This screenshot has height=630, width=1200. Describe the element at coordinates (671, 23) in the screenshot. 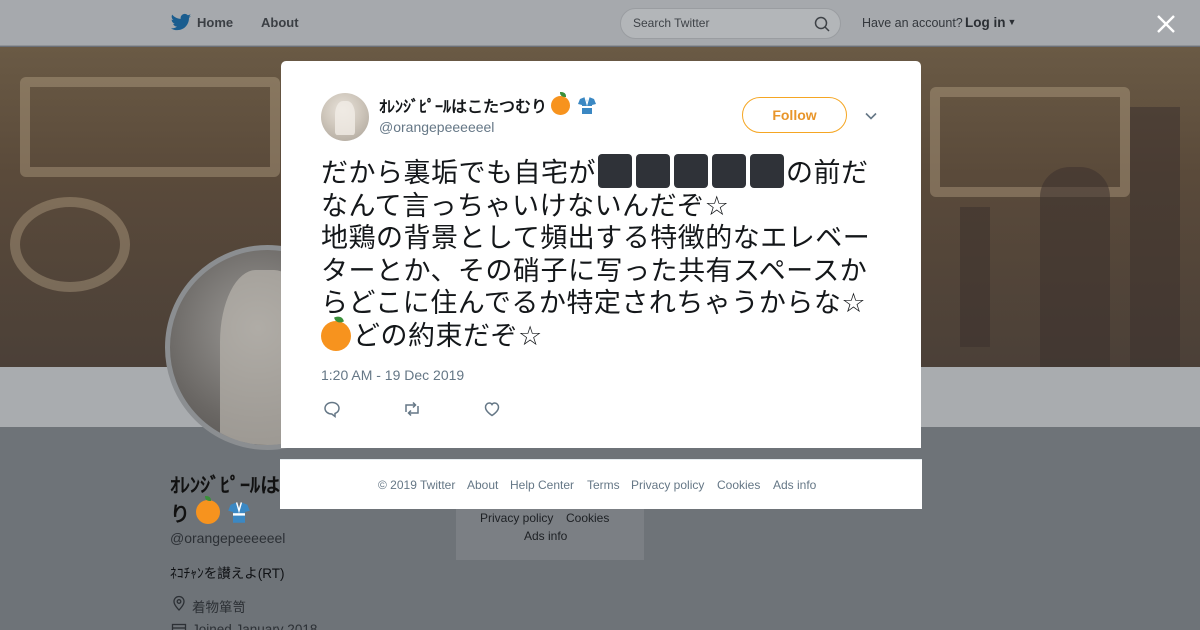

I see `search-placeholder: Search Twitter` at that location.